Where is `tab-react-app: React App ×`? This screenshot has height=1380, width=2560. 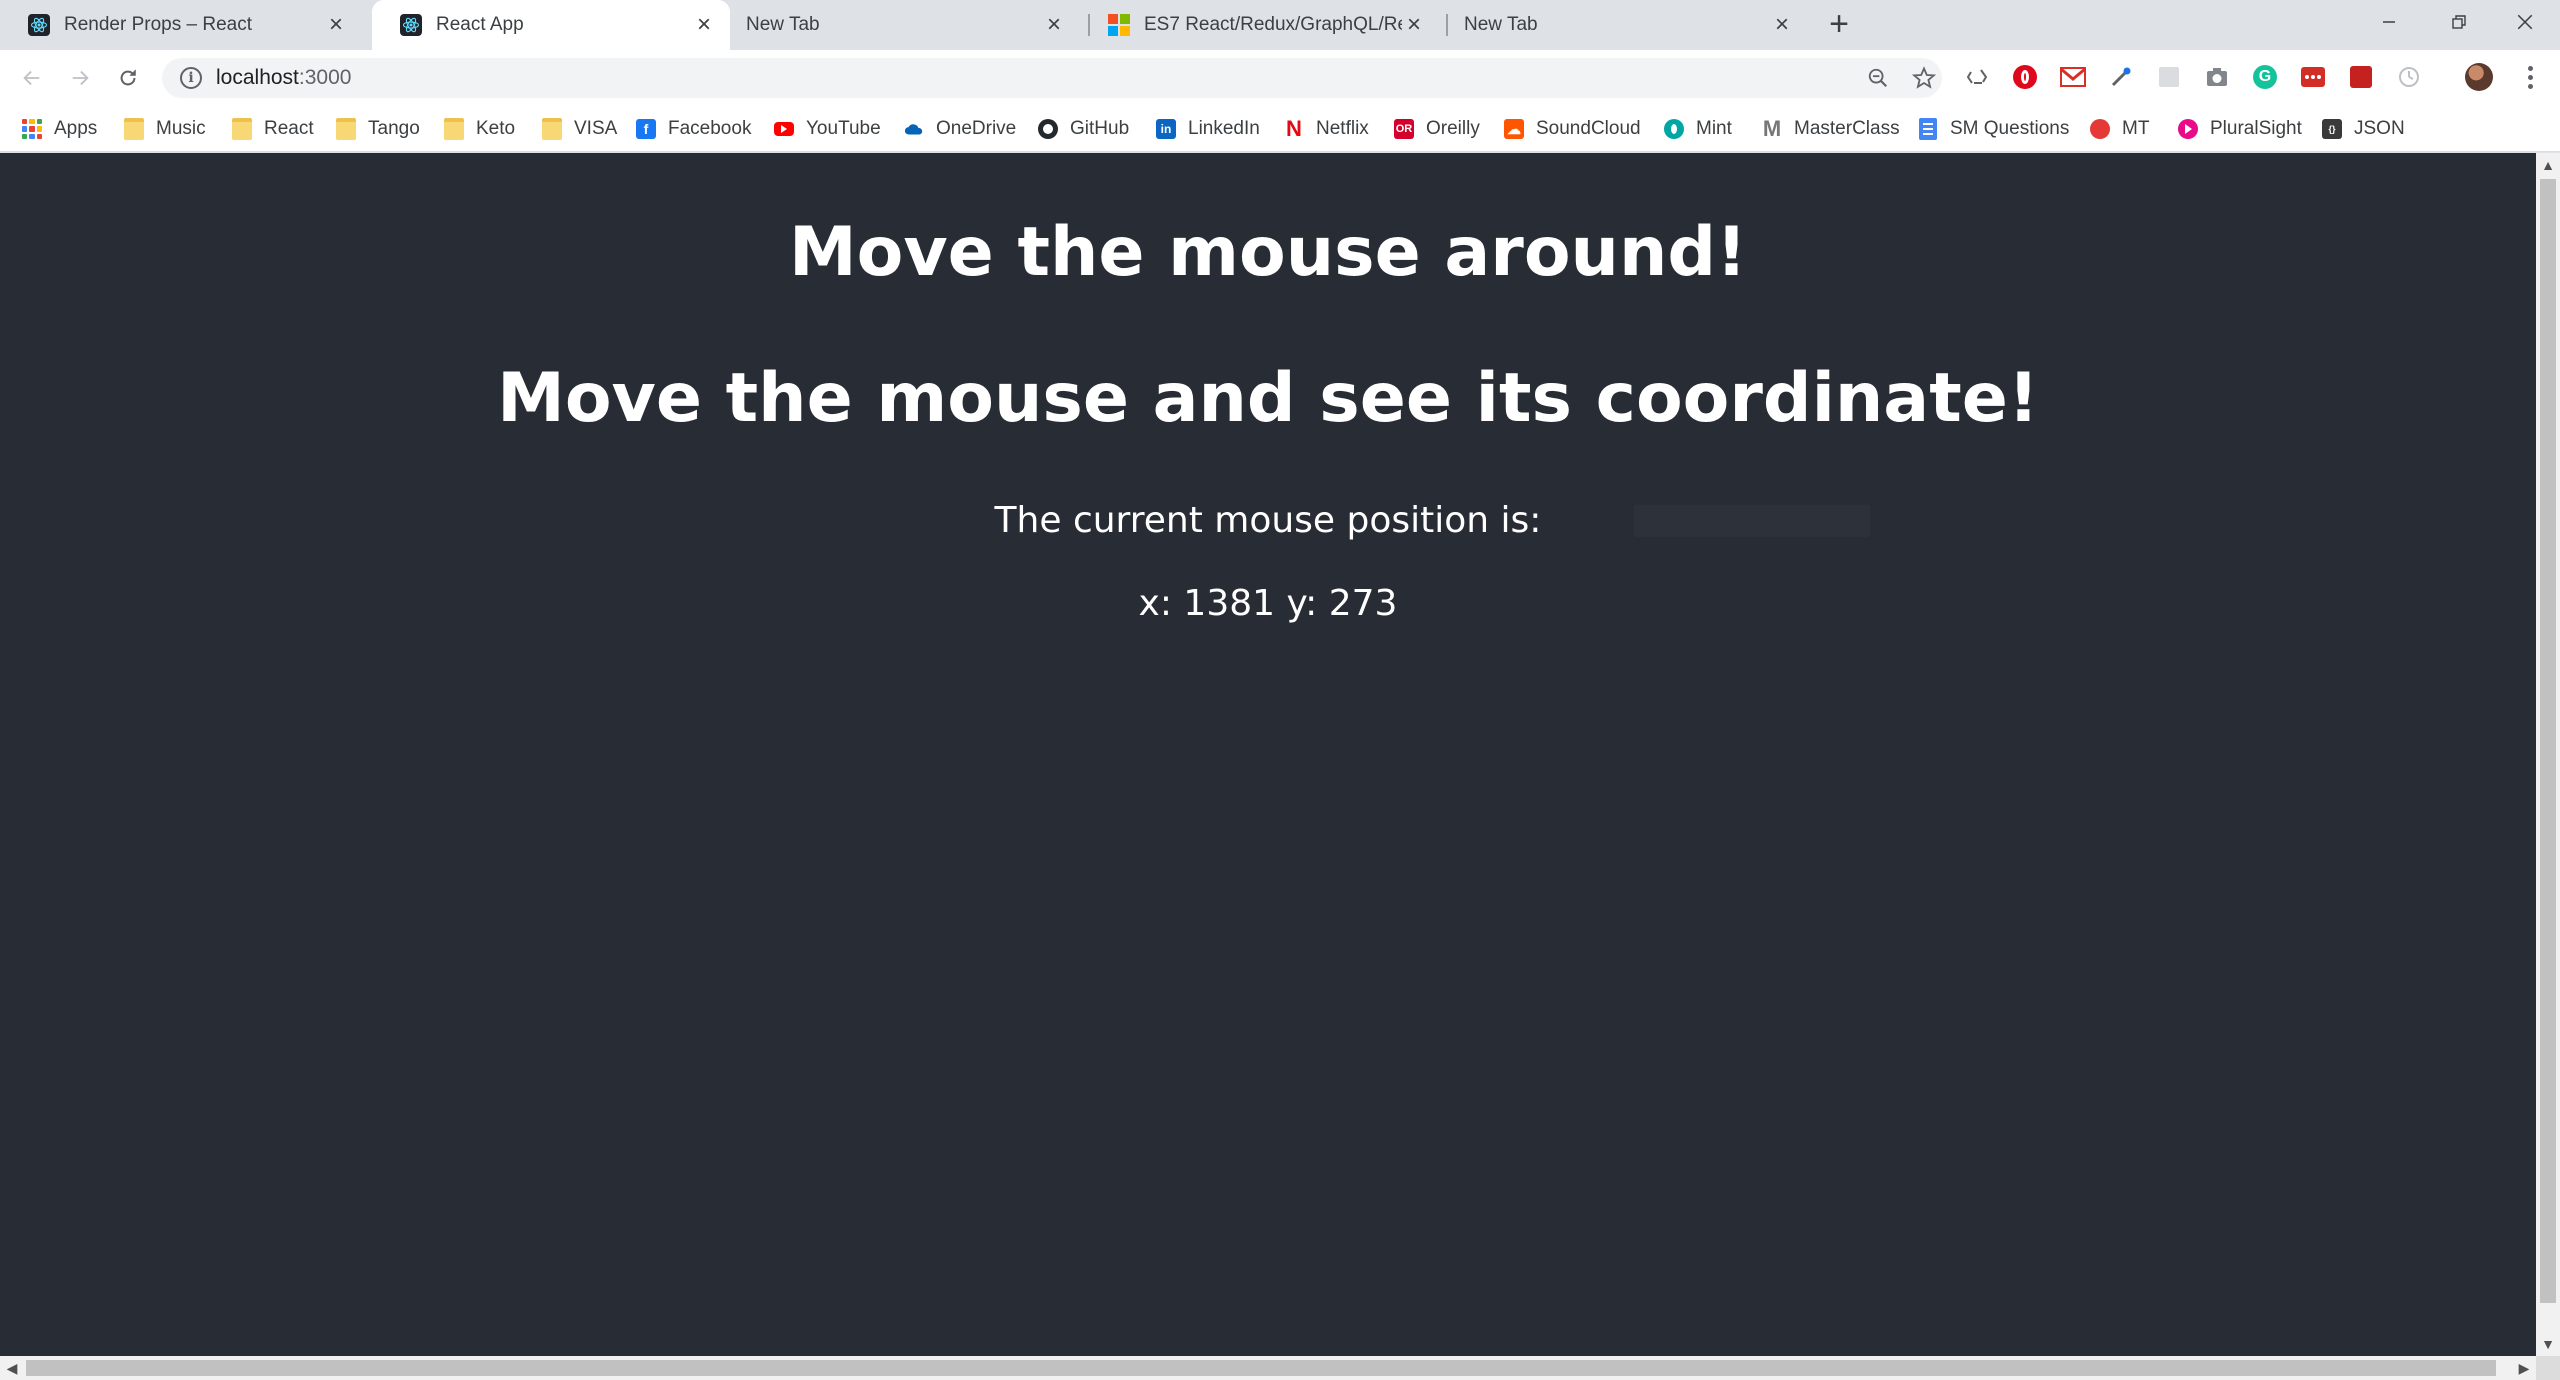
tab-react-app: React App × is located at coordinates (551, 25).